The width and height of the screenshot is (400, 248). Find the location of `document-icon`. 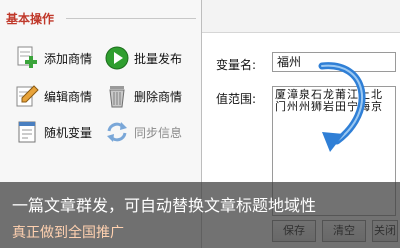

document-icon is located at coordinates (27, 132).